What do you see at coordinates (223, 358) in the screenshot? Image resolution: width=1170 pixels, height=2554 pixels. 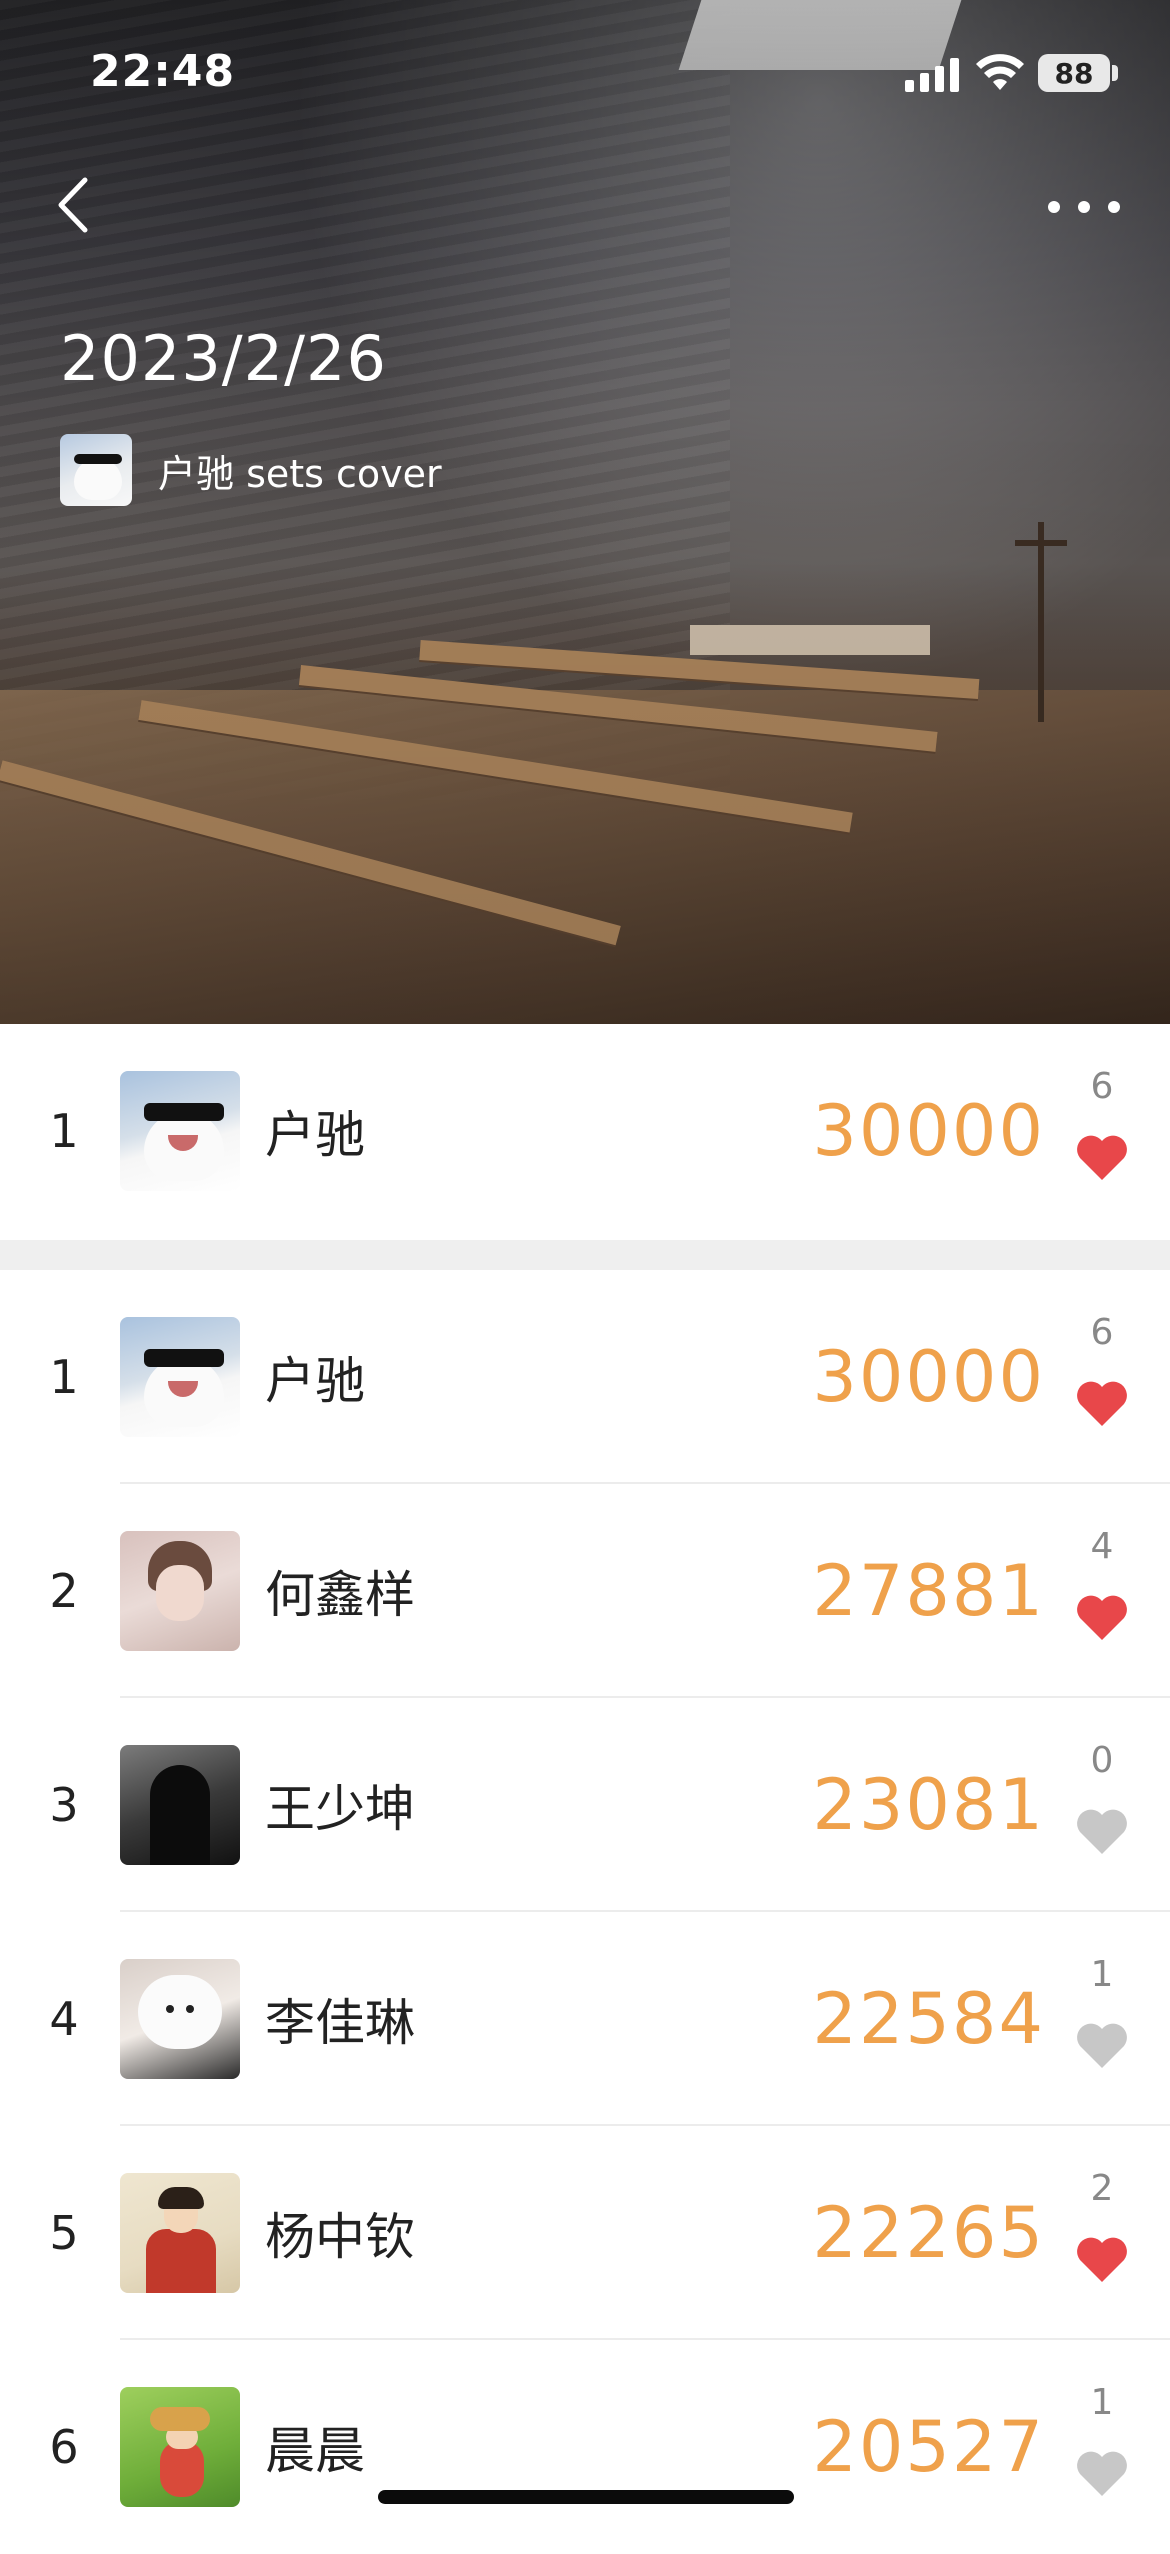 I see `cover-date-title: 2023/2/26` at bounding box center [223, 358].